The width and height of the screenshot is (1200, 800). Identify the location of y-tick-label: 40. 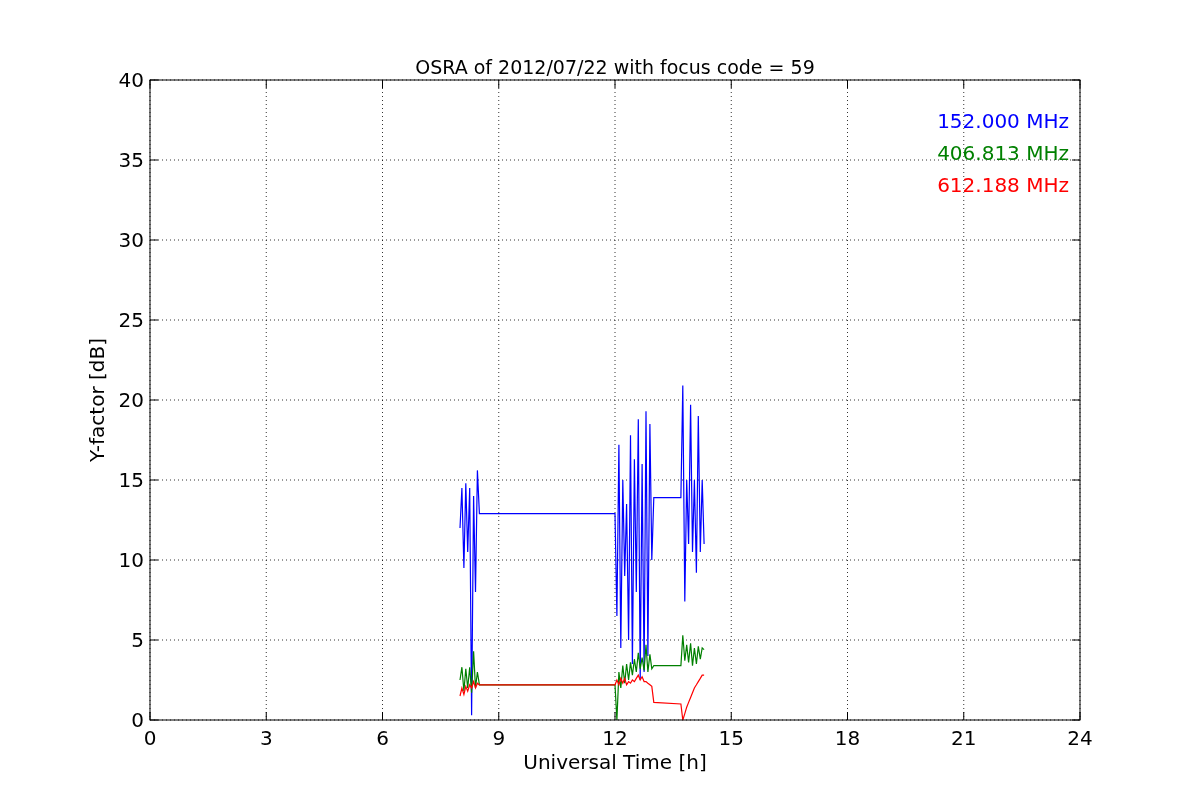
(131, 80).